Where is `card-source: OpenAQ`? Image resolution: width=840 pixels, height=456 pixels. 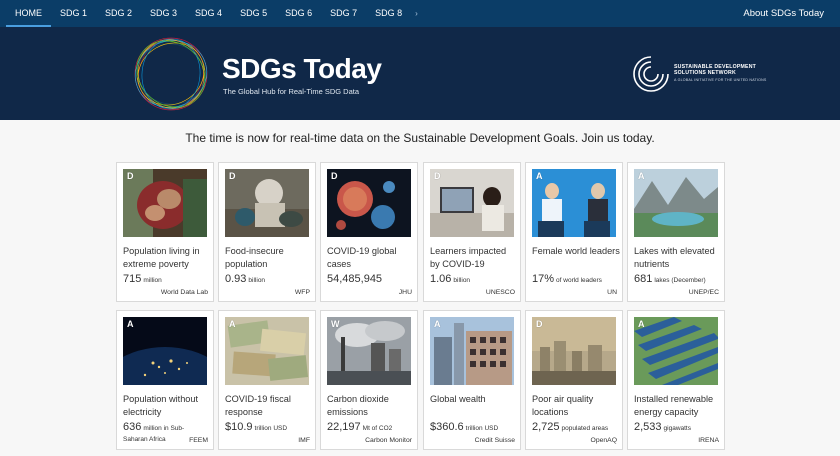
card-source: OpenAQ is located at coordinates (603, 440).